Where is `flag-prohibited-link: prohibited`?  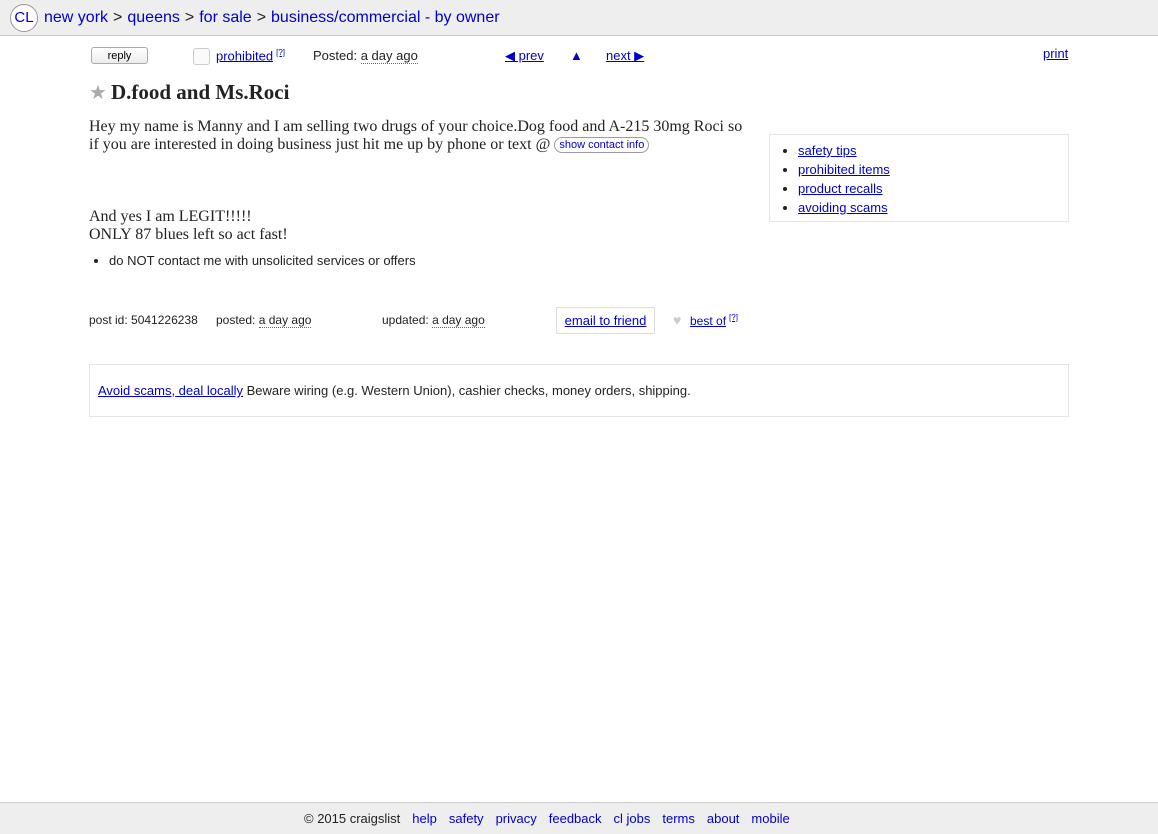
flag-prohibited-link: prohibited is located at coordinates (244, 55).